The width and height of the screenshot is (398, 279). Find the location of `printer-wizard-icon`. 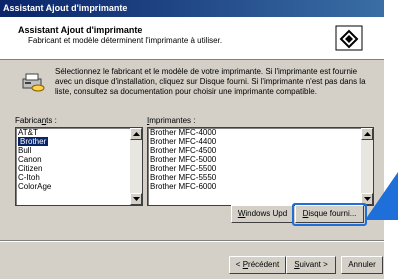

printer-wizard-icon is located at coordinates (349, 38).